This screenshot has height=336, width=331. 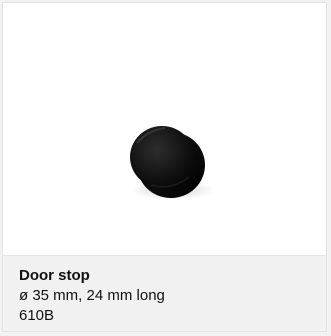 I want to click on door-stop-face, so click(x=162, y=157).